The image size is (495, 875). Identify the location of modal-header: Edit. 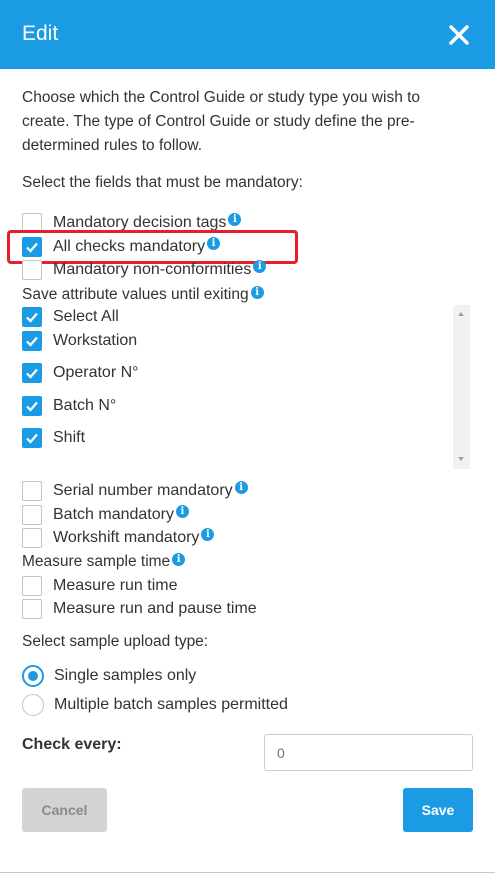
(247, 34).